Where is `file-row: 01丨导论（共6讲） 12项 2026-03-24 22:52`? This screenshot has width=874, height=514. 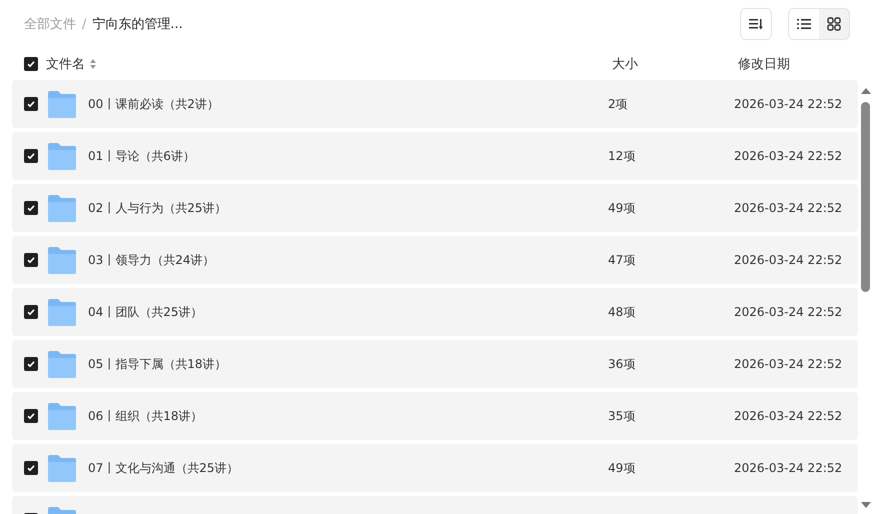 file-row: 01丨导论（共6讲） 12项 2026-03-24 22:52 is located at coordinates (435, 156).